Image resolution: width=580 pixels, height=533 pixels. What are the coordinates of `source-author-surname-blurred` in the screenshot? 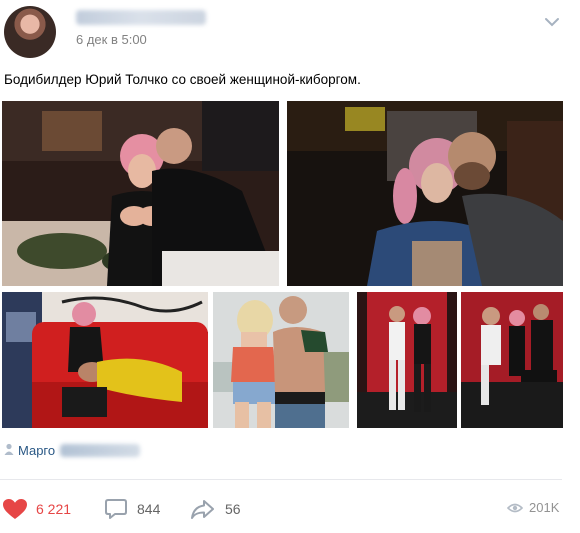 It's located at (100, 450).